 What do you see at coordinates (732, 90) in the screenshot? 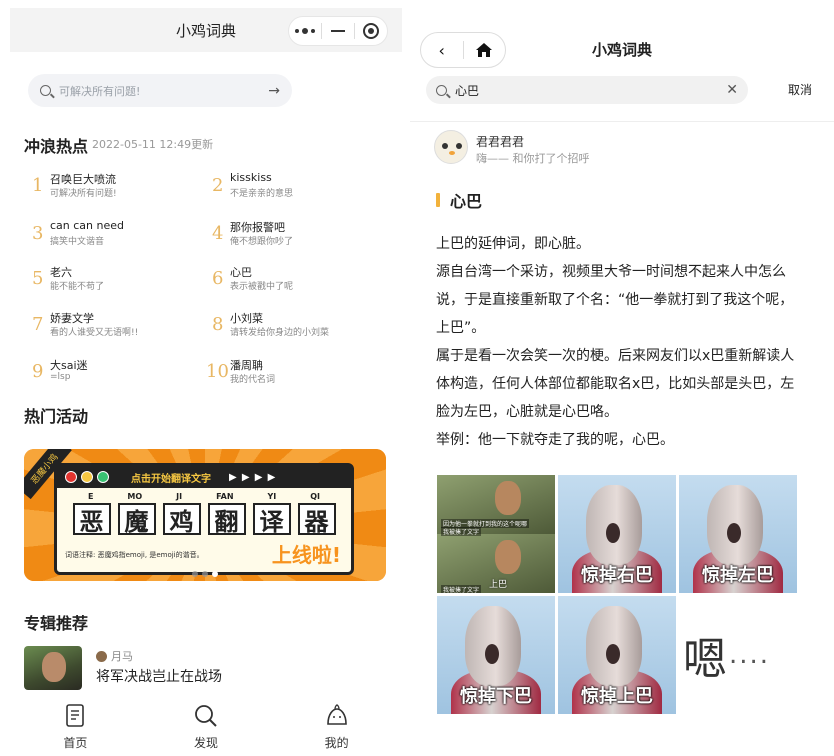
I see `clear-icon: ✕` at bounding box center [732, 90].